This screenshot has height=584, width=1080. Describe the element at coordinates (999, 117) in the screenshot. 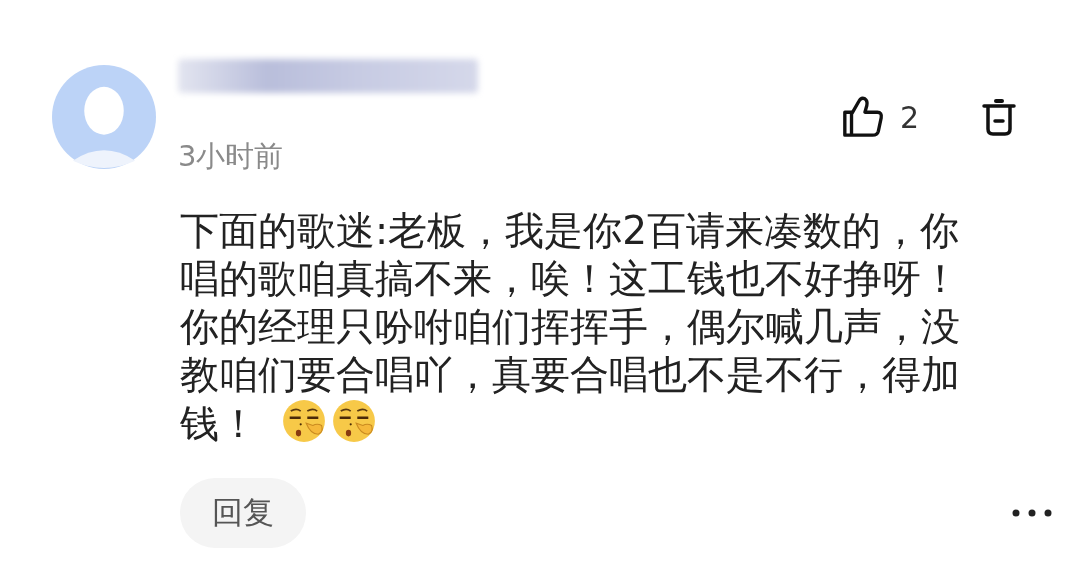

I see `delete-icon` at that location.